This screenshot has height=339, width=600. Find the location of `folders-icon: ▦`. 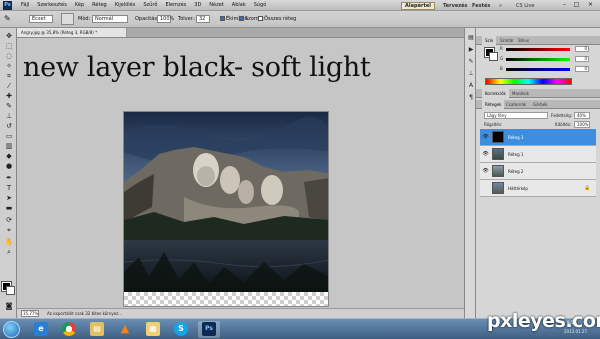

folders-icon: ▦ is located at coordinates (153, 329).